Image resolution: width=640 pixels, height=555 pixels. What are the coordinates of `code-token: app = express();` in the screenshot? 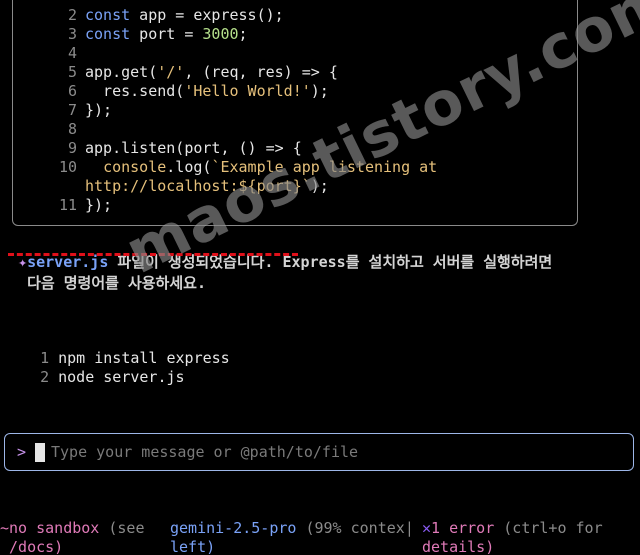 It's located at (207, 15).